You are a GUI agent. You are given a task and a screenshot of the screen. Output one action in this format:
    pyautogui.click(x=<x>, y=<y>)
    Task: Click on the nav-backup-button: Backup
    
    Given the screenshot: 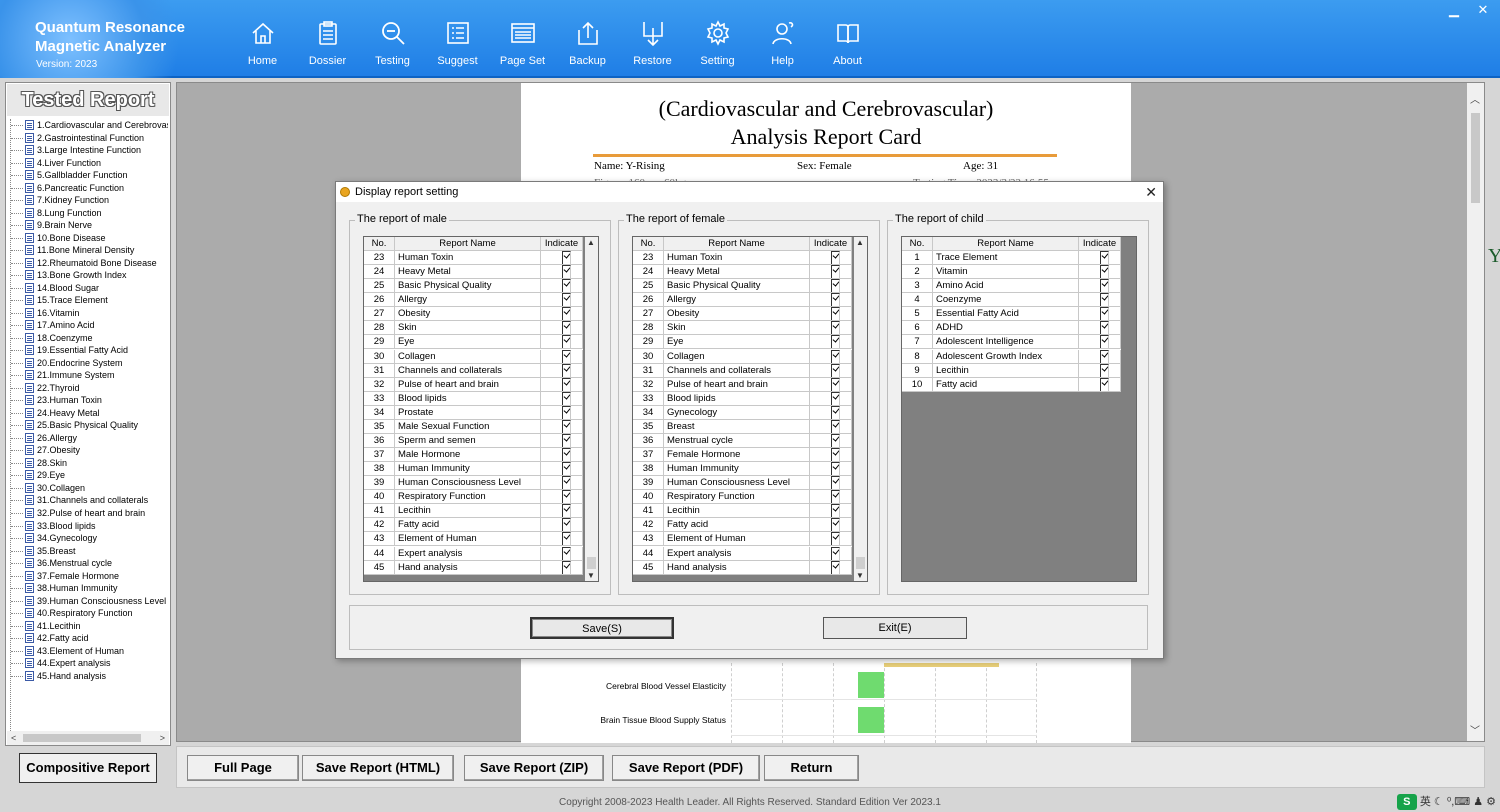 What is the action you would take?
    pyautogui.click(x=587, y=39)
    